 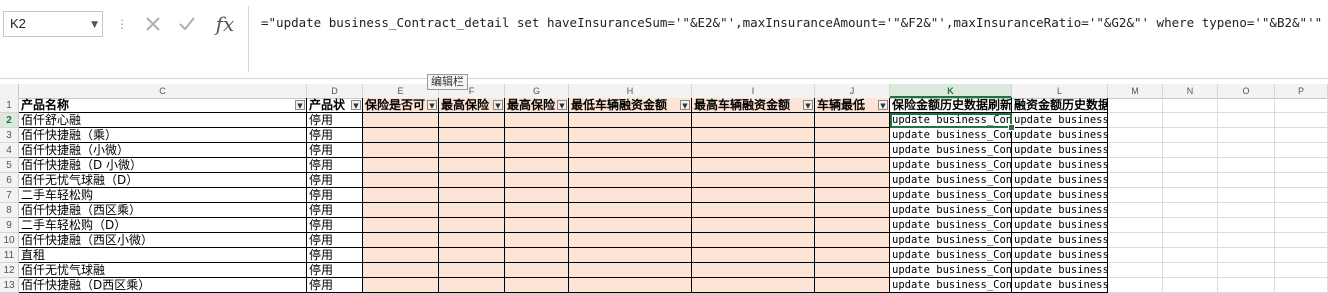 I want to click on row-number: 10, so click(x=9, y=240).